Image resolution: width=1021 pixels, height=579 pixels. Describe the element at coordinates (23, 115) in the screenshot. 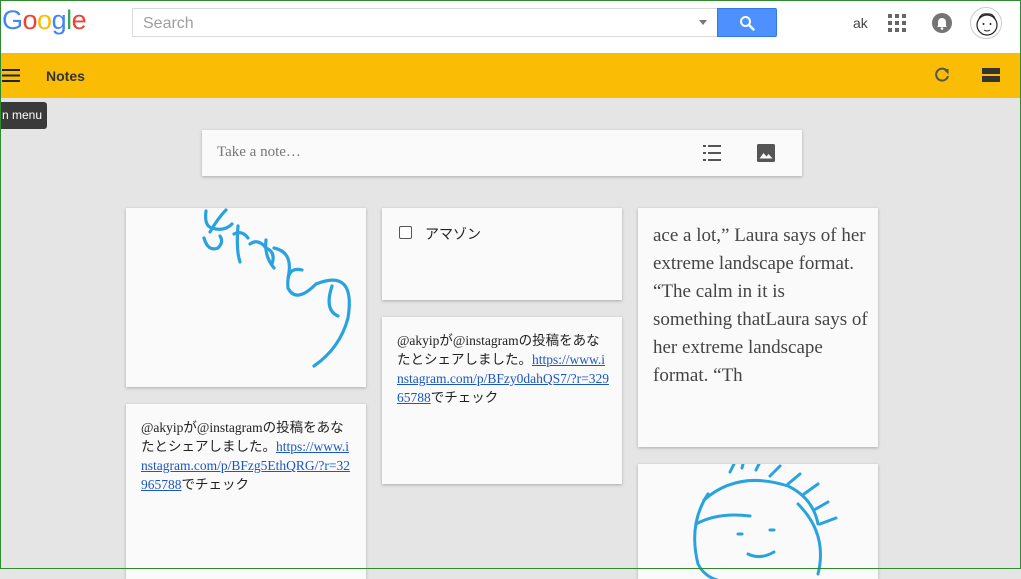

I see `main-menu-tooltip: n menu` at that location.